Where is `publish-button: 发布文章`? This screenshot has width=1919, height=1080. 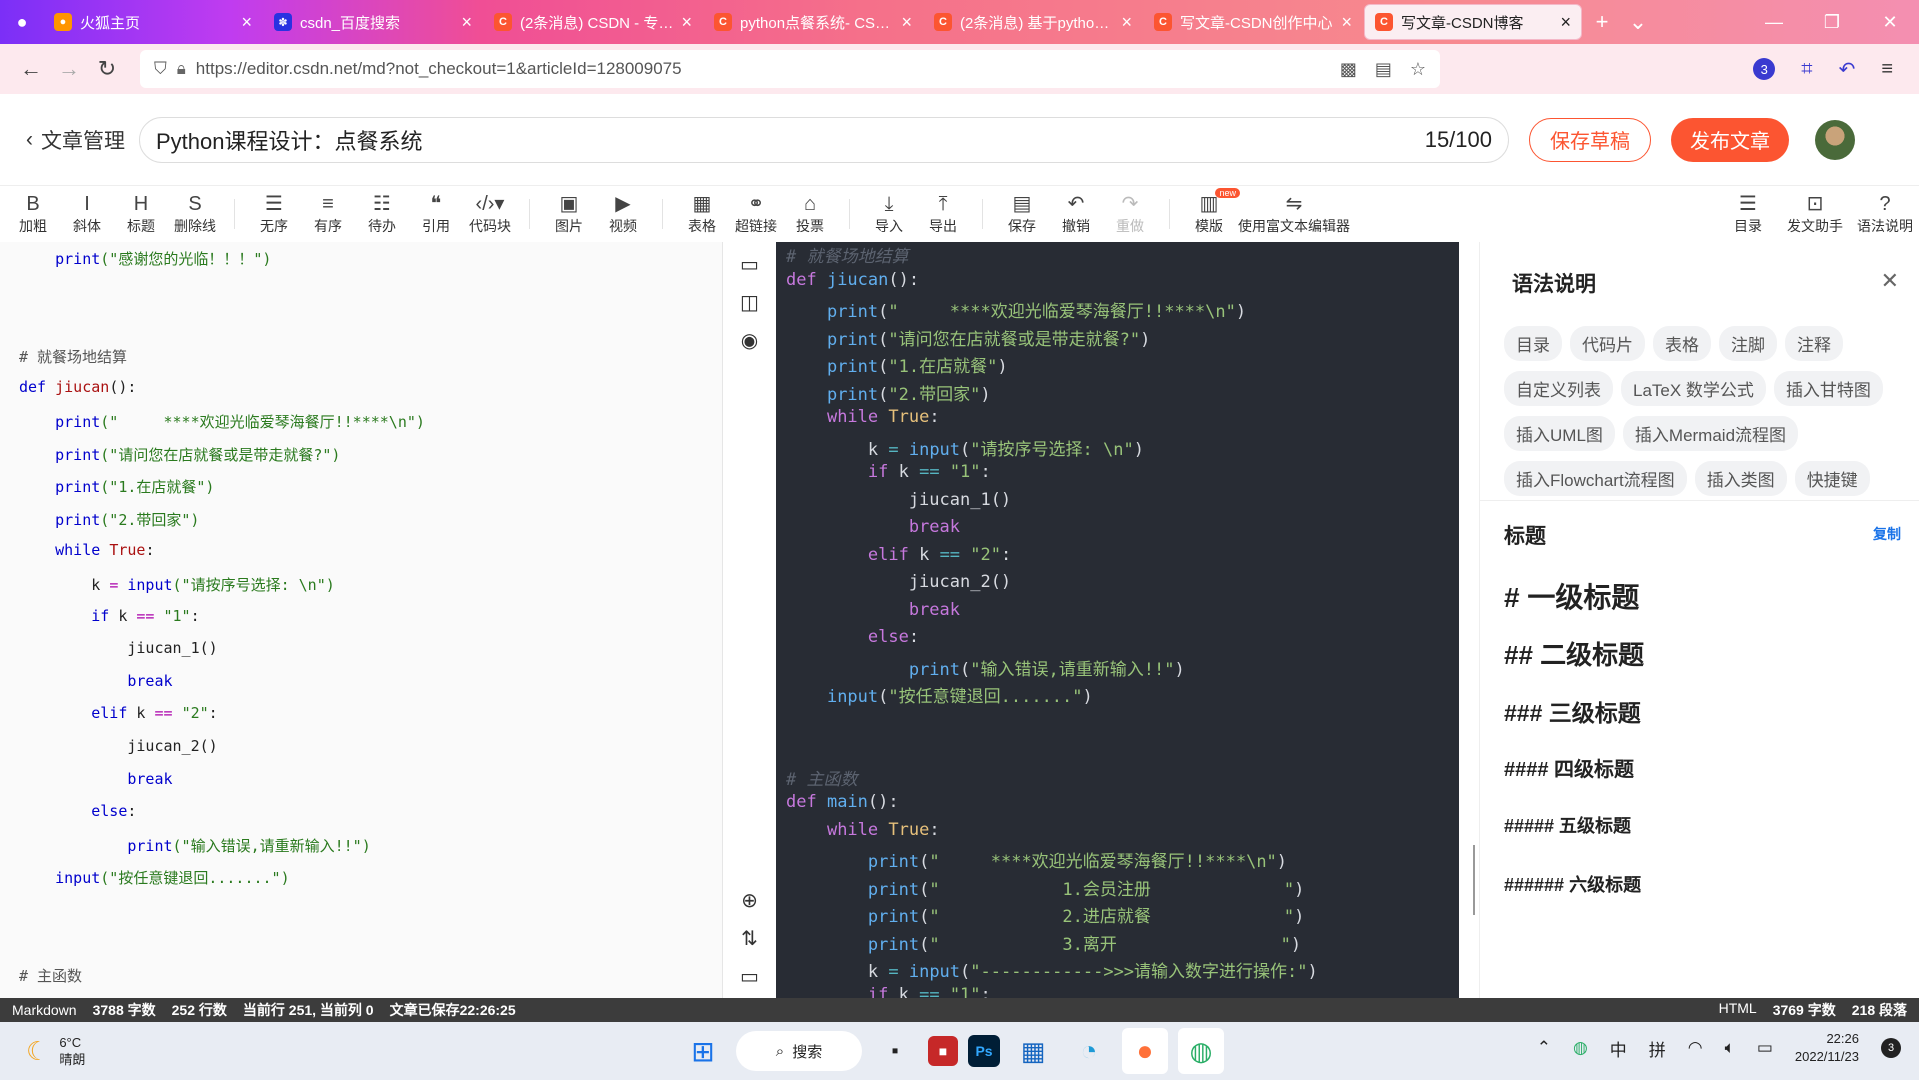
publish-button: 发布文章 is located at coordinates (1730, 139).